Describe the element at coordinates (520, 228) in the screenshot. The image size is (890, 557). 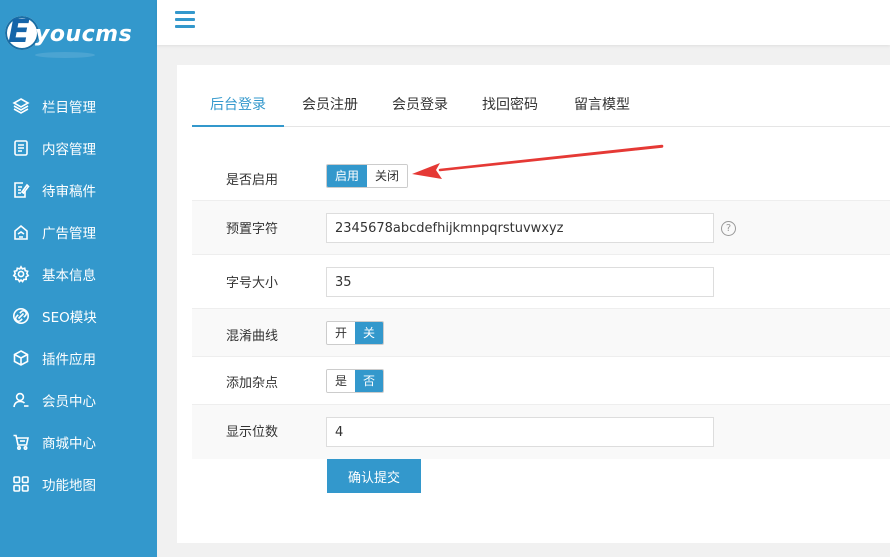
I see `charset-input` at that location.